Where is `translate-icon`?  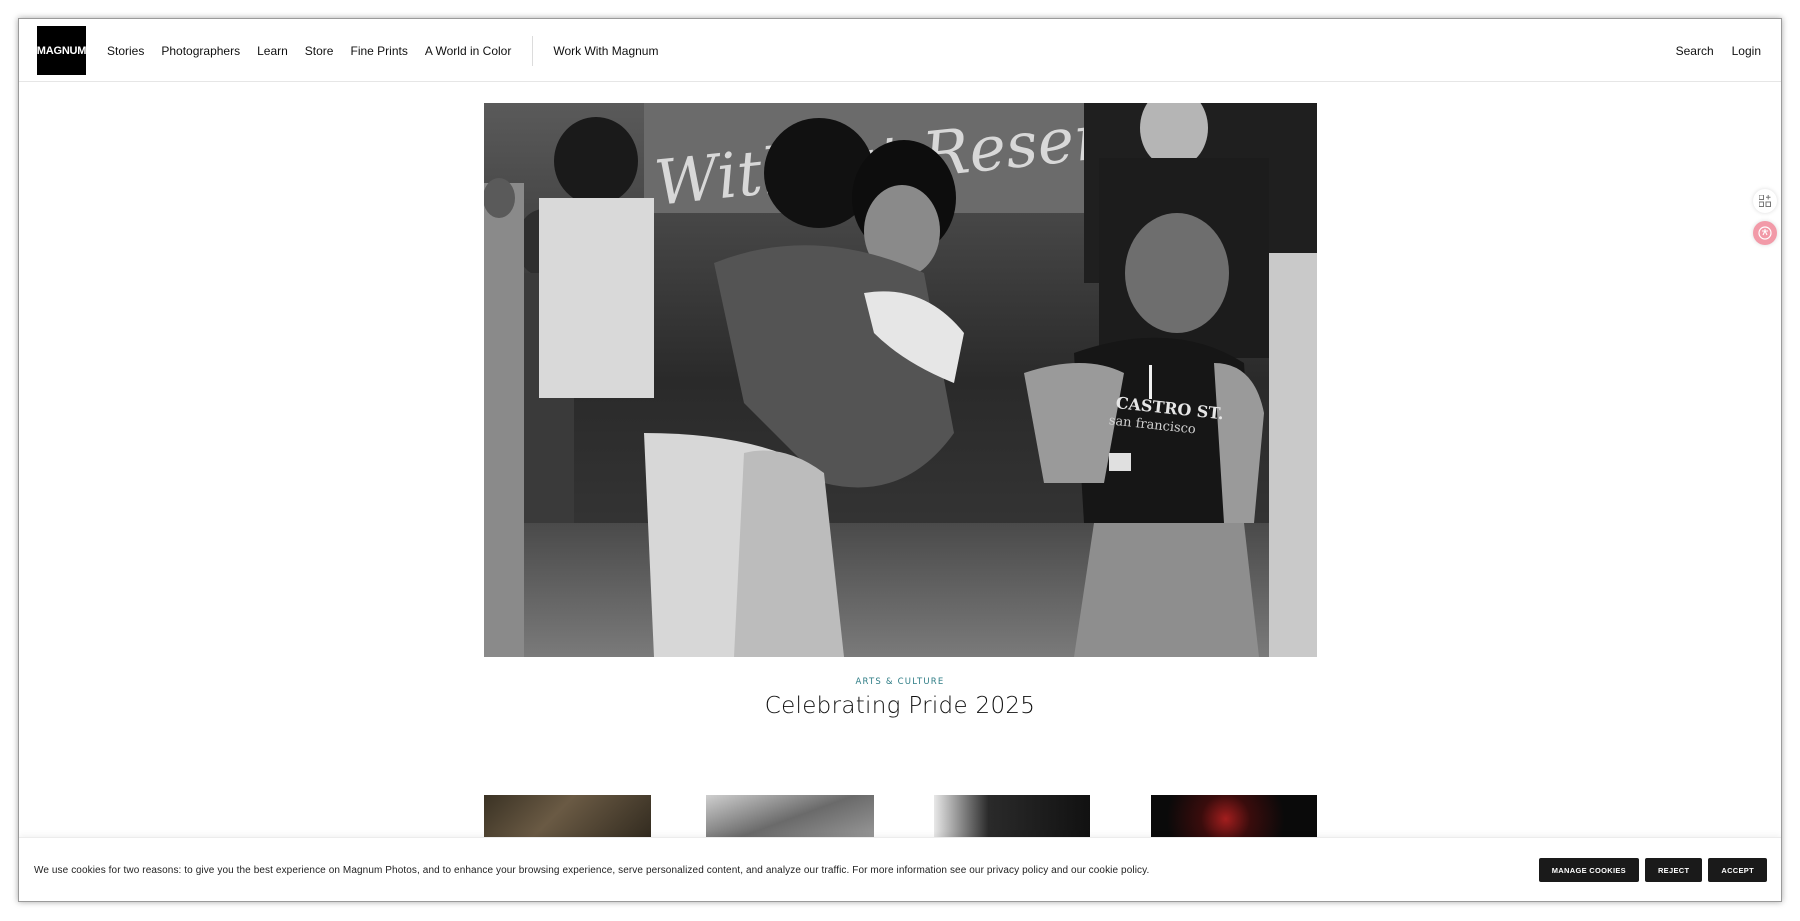 translate-icon is located at coordinates (1765, 233).